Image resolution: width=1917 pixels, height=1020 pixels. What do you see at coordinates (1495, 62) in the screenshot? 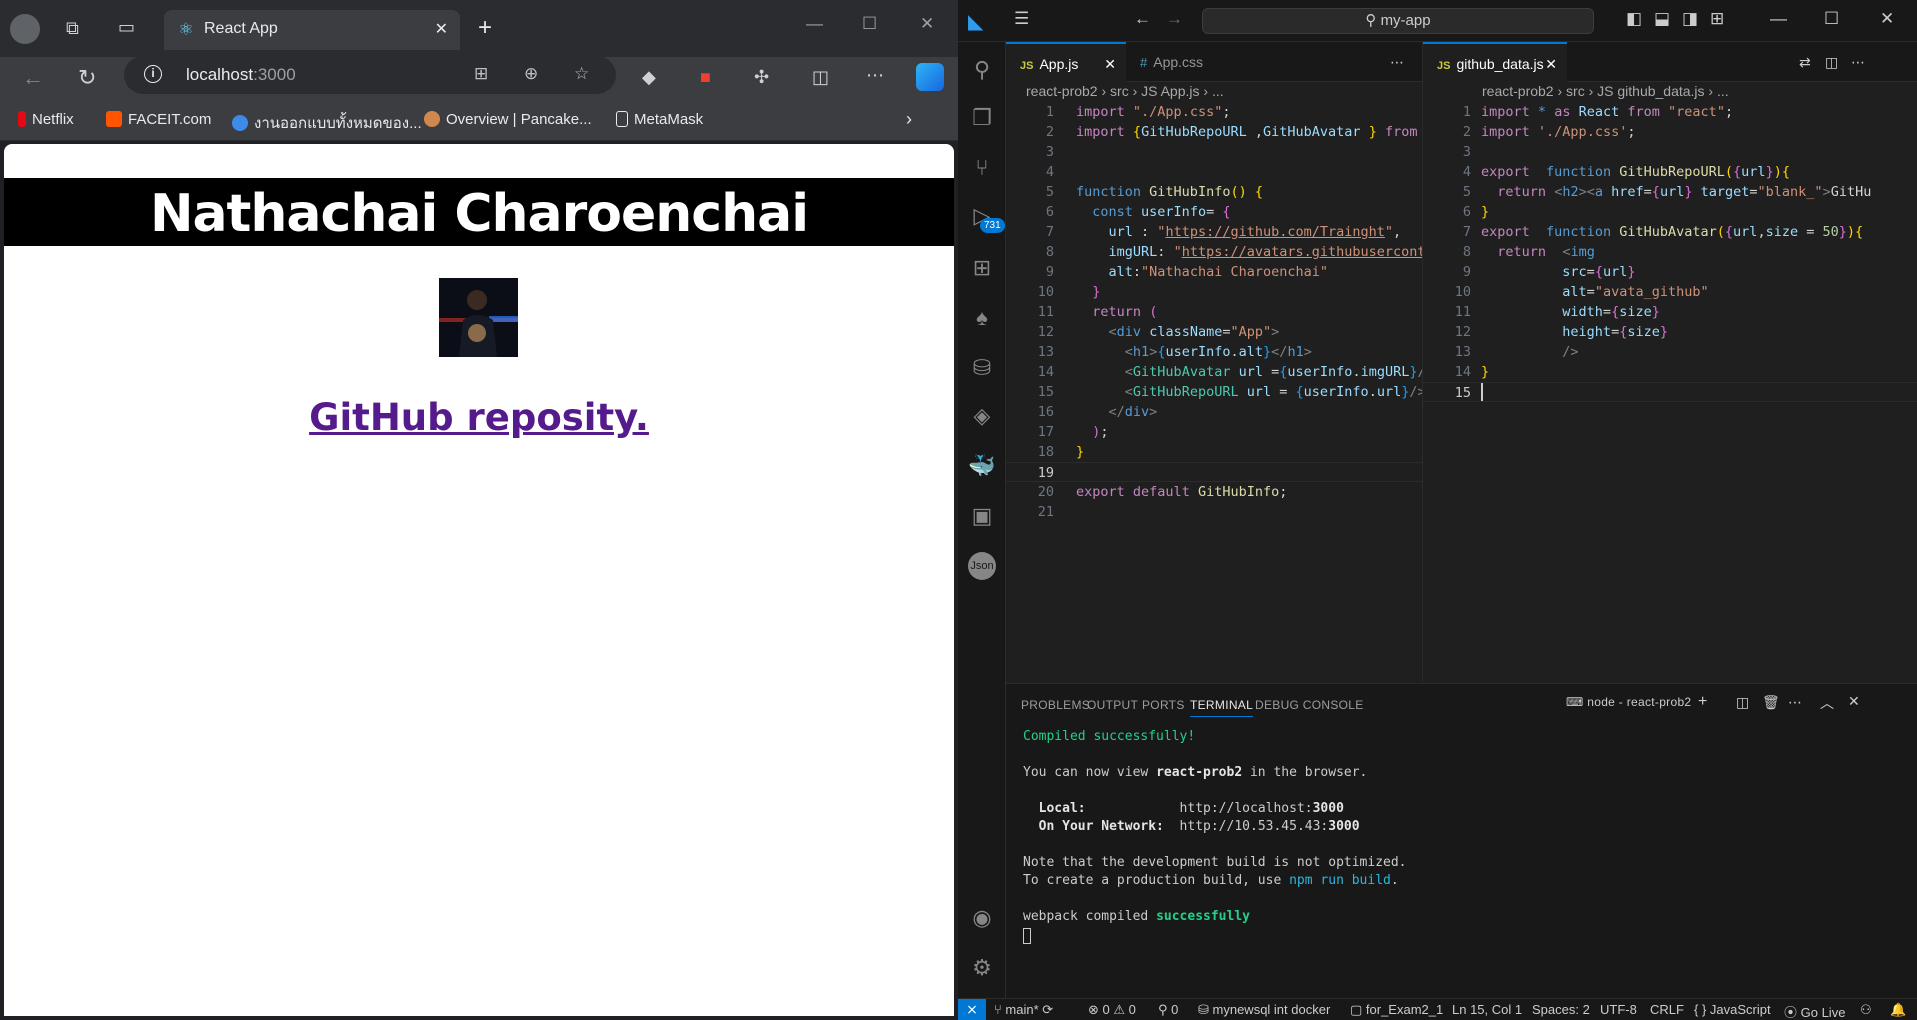
I see `tab-github-data-js: JS github_data.js ✕` at bounding box center [1495, 62].